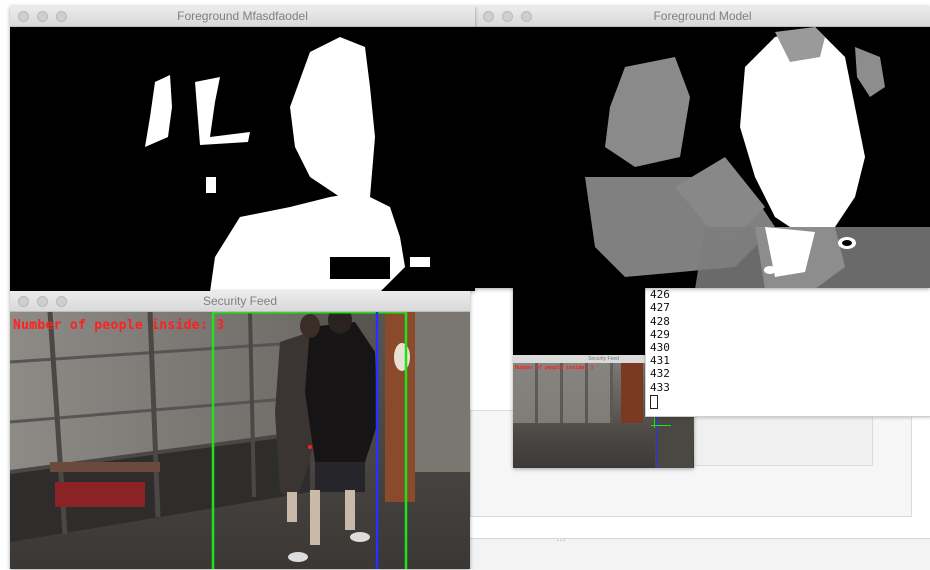 This screenshot has width=930, height=570. What do you see at coordinates (660, 321) in the screenshot?
I see `terminal-line: 428` at bounding box center [660, 321].